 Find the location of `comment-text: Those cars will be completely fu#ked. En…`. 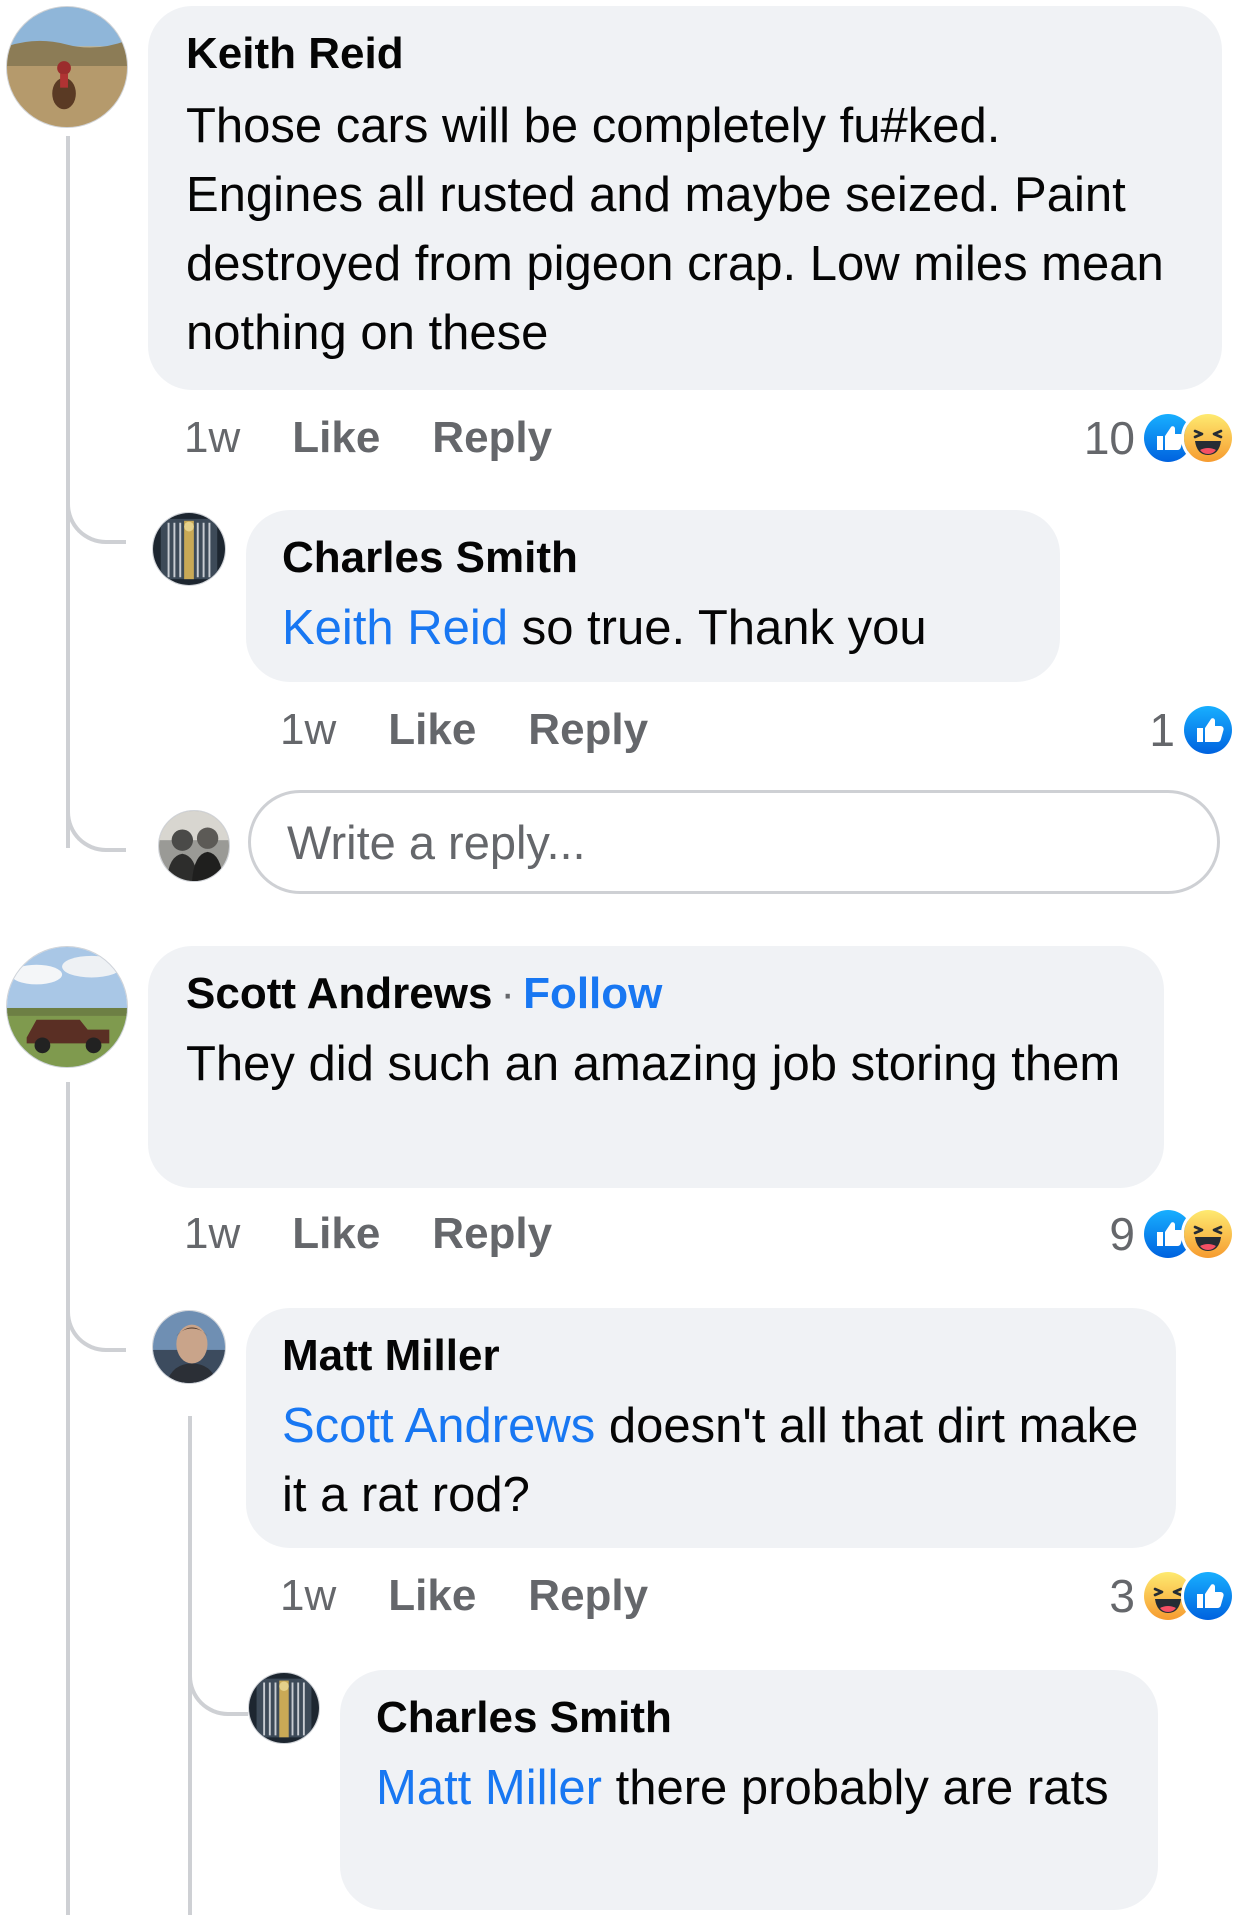

comment-text: Those cars will be completely fu#ked. En… is located at coordinates (675, 229).